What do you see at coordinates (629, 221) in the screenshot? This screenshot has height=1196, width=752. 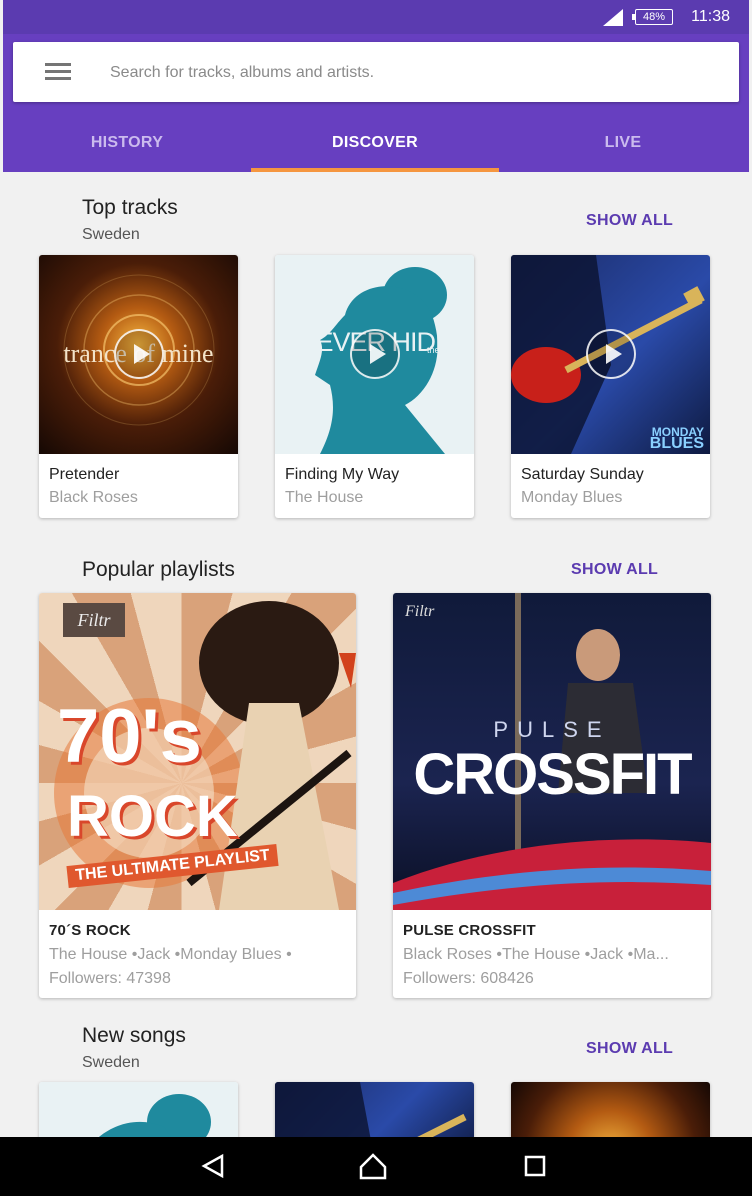 I see `top-tracks-show-all-button: SHOW ALL` at bounding box center [629, 221].